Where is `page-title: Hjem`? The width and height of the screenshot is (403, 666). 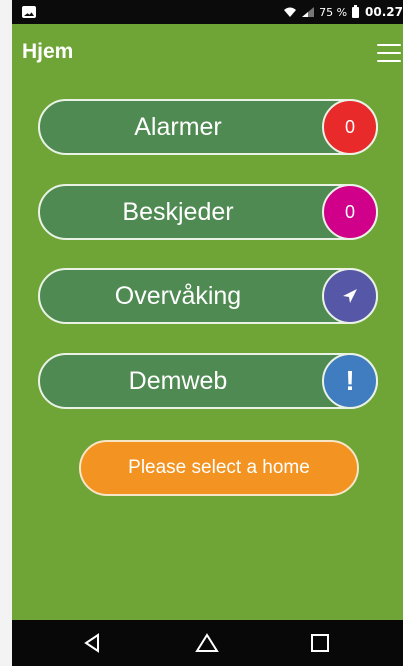 page-title: Hjem is located at coordinates (48, 51).